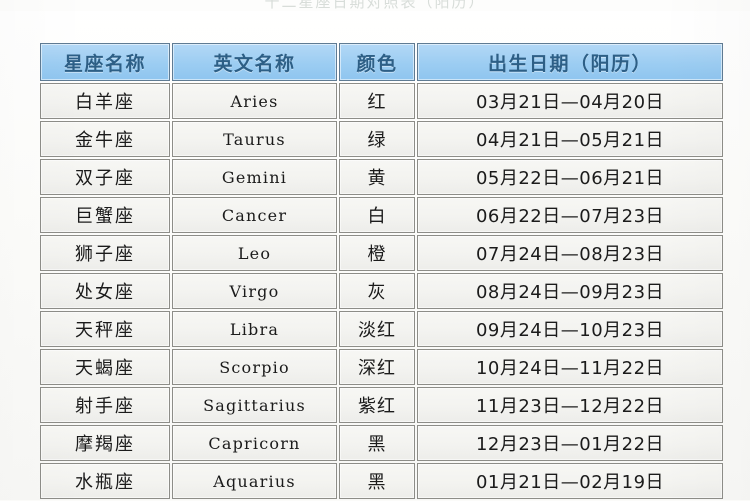 The image size is (750, 501). I want to click on cell-birth-date: 08月24日—09月23日, so click(570, 291).